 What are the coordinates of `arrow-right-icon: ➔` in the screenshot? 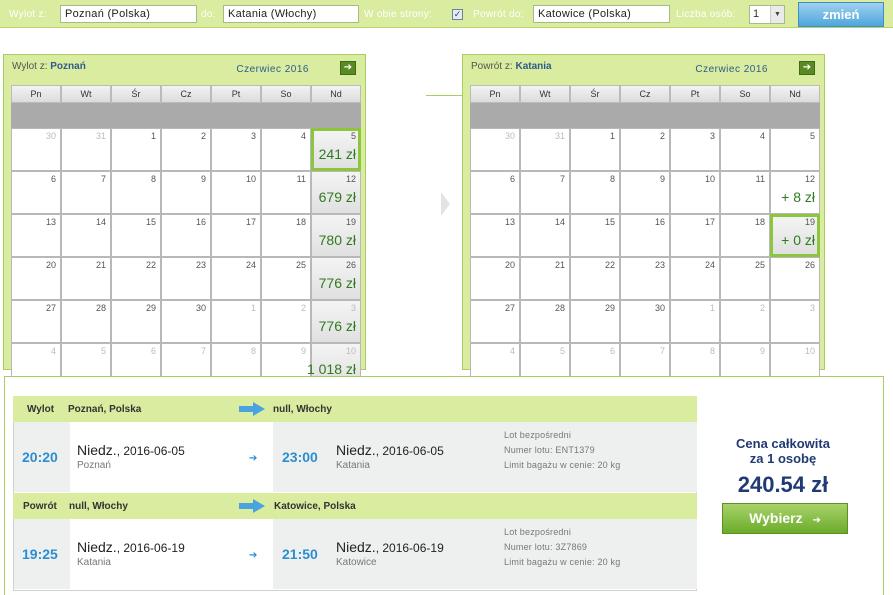 It's located at (816, 520).